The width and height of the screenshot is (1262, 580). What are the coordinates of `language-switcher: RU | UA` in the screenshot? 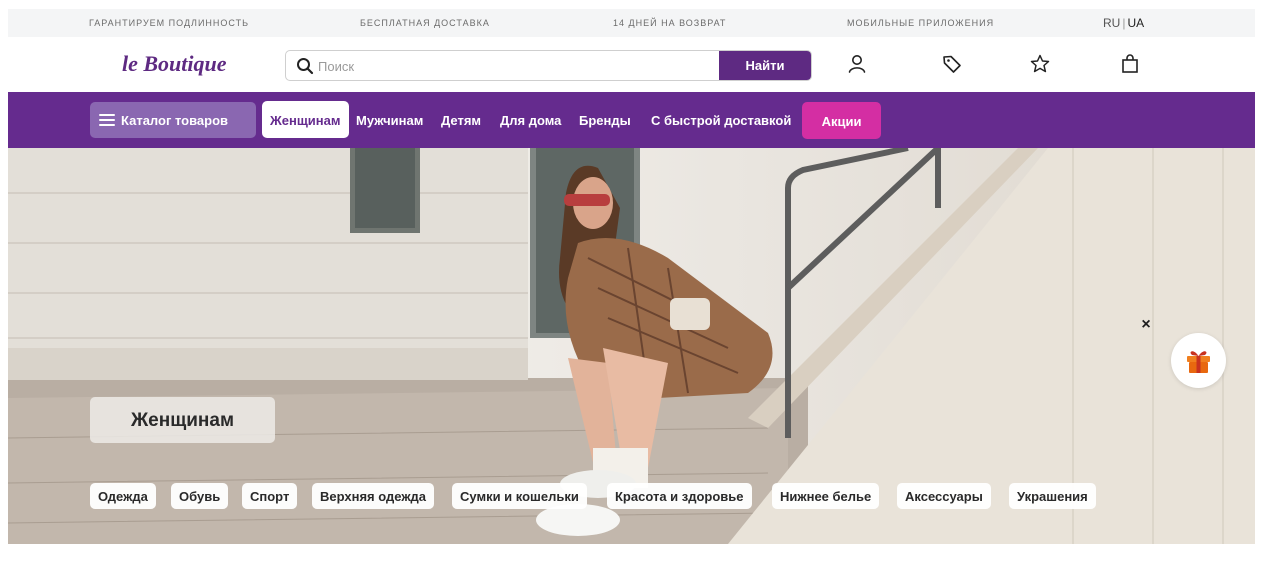 It's located at (1123, 23).